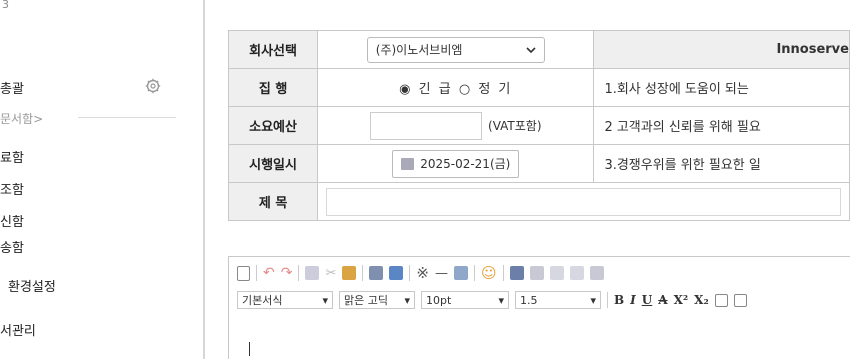  What do you see at coordinates (285, 300) in the screenshot?
I see `style-select: 기본서식 ▾` at bounding box center [285, 300].